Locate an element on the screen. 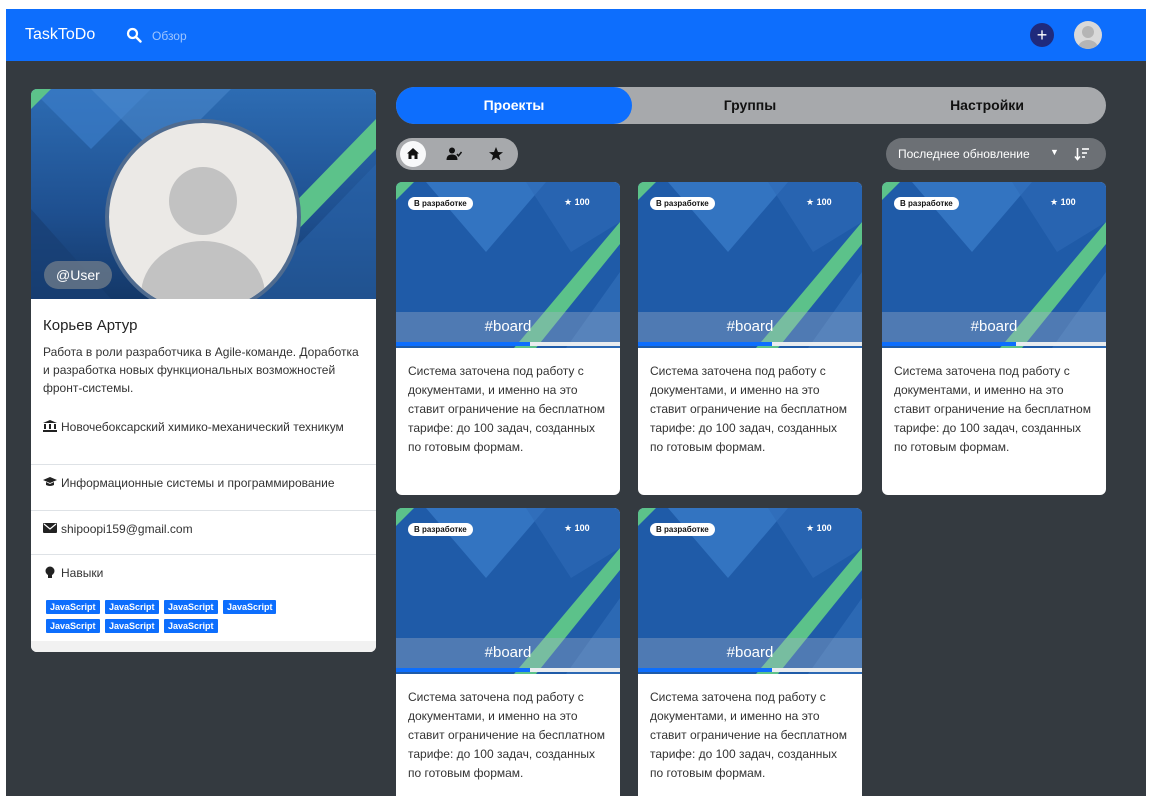 This screenshot has height=796, width=1152. sort-label: Последнее обновление is located at coordinates (964, 154).